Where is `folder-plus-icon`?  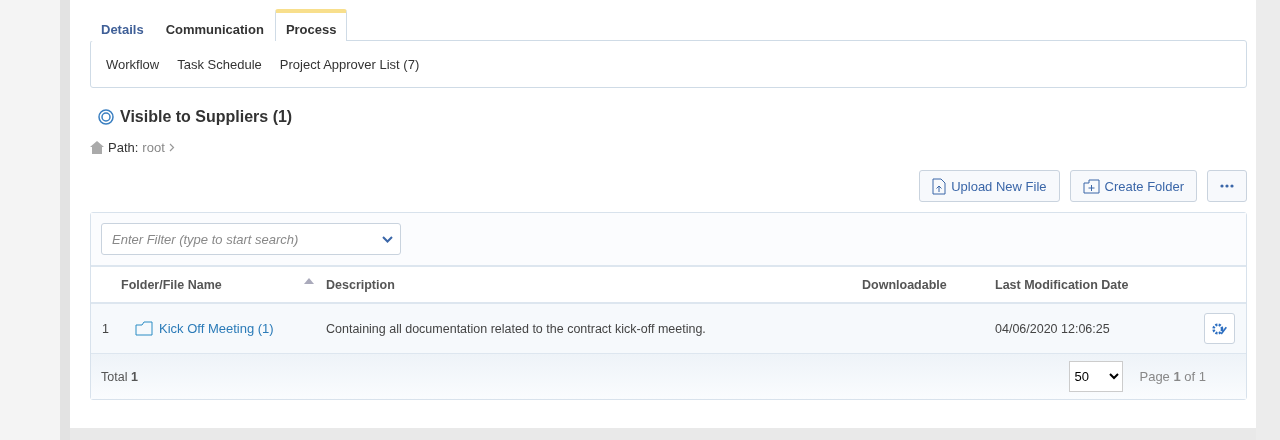
folder-plus-icon is located at coordinates (1091, 186).